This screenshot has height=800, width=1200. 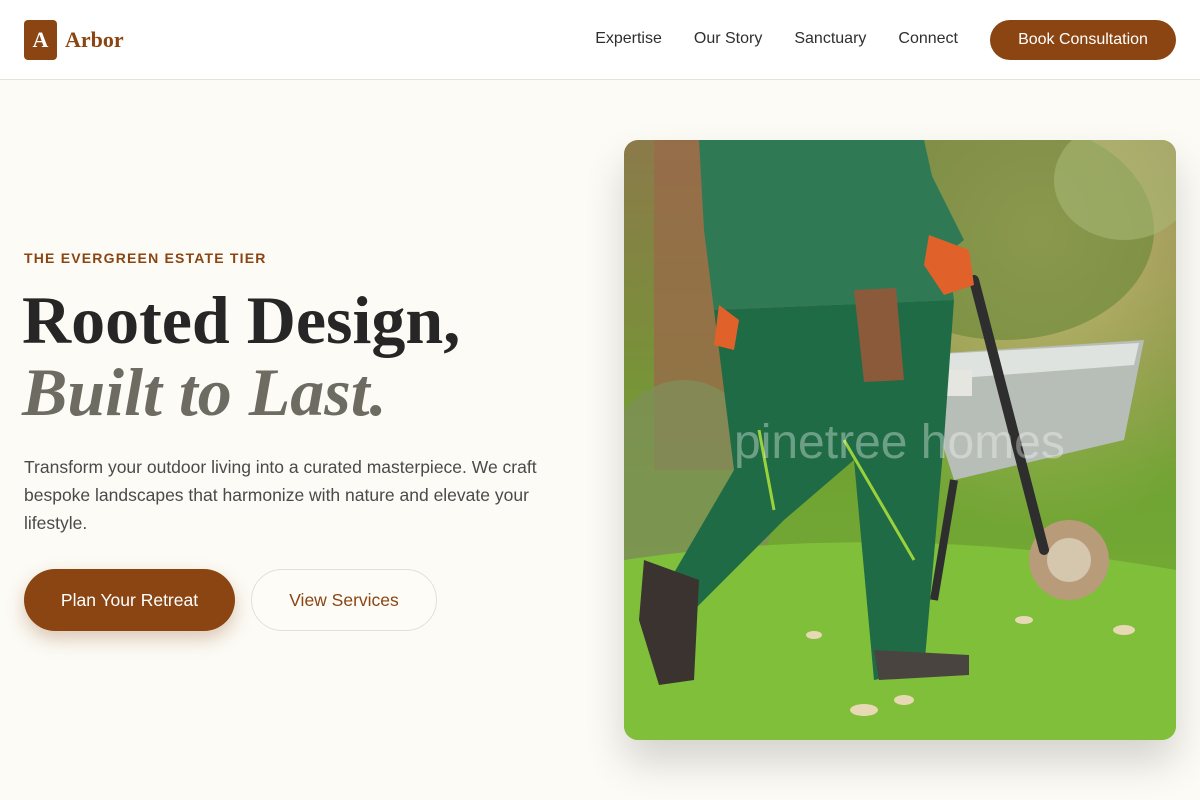 I want to click on hero-eyebrow: THE EVERGREEN ESTATE TIER, so click(x=145, y=258).